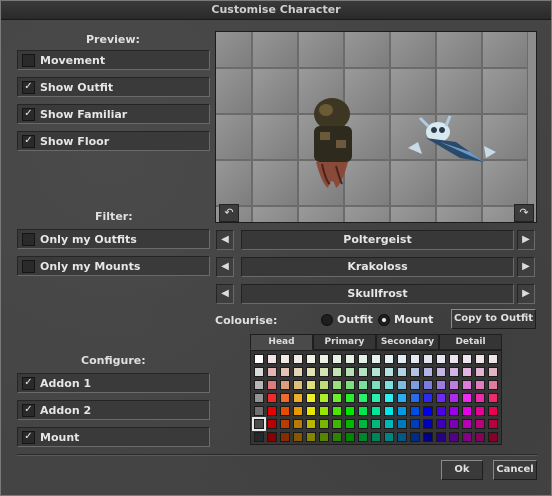 This screenshot has height=496, width=552. Describe the element at coordinates (225, 267) in the screenshot. I see `prev-mount-button: ◀` at that location.